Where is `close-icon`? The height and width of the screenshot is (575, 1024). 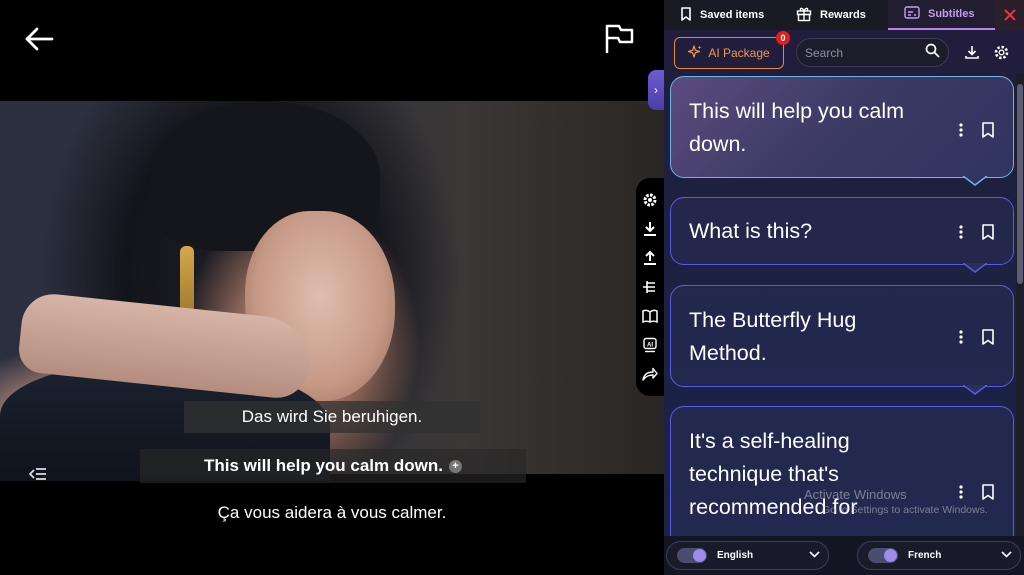
close-icon is located at coordinates (1009, 15).